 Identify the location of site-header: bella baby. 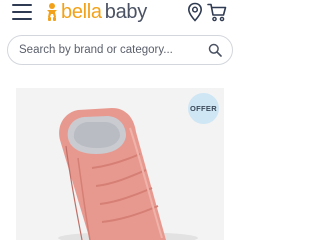
(120, 15).